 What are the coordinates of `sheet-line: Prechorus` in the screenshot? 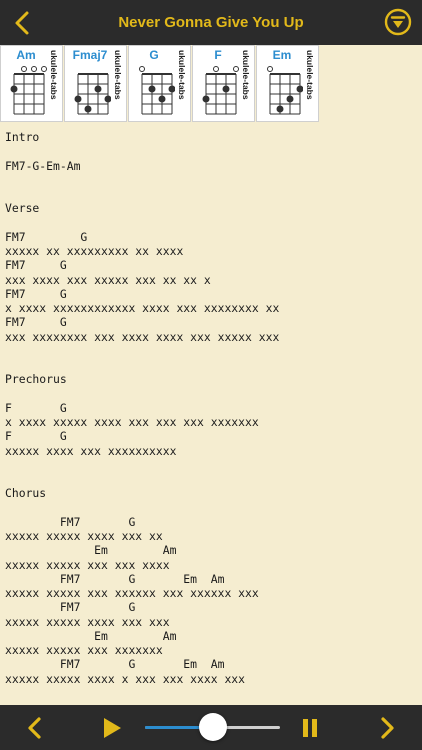 It's located at (36, 379).